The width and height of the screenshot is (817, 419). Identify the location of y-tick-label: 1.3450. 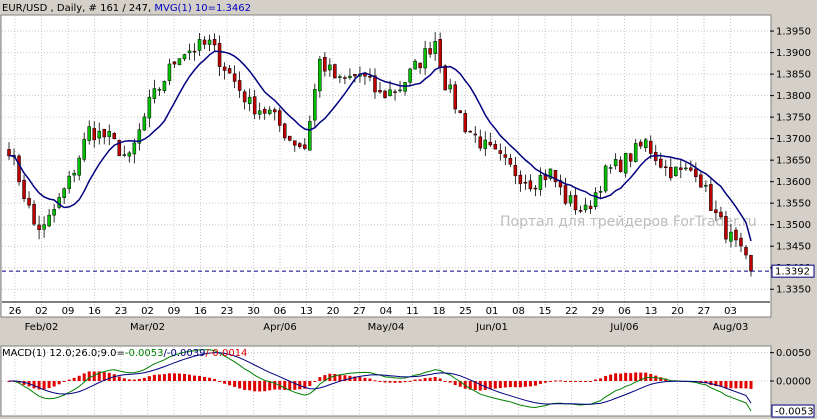
(793, 247).